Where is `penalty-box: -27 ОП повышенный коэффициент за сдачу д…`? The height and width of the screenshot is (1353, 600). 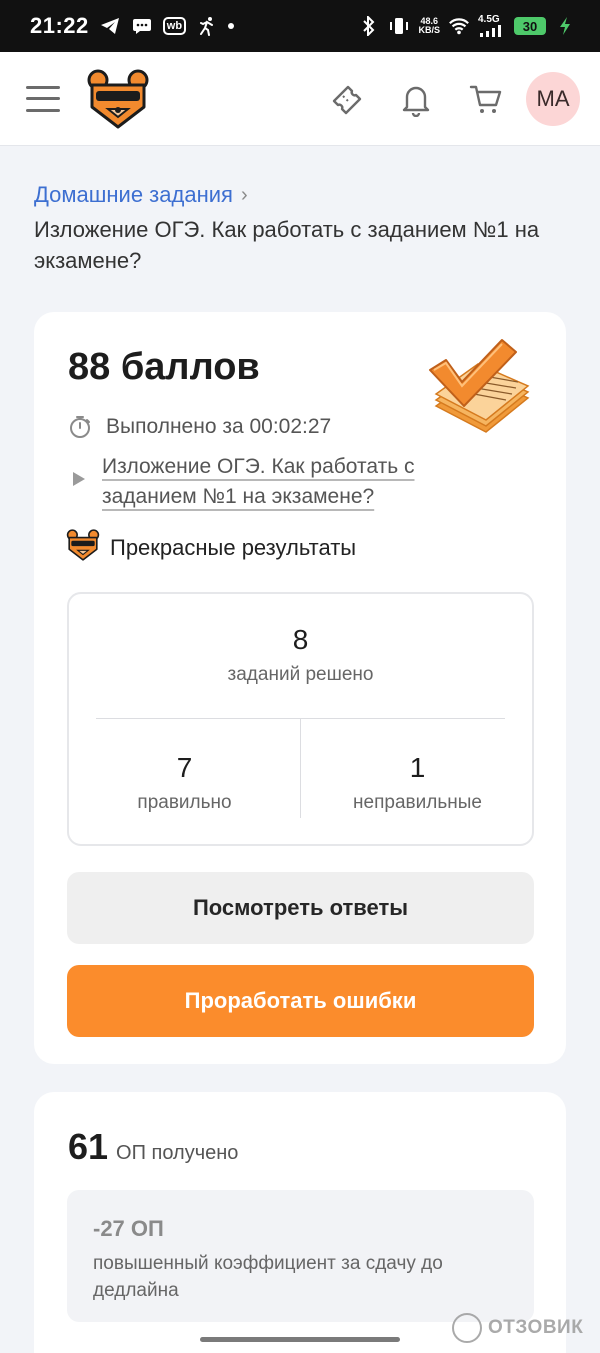
penalty-box: -27 ОП повышенный коэффициент за сдачу д… is located at coordinates (300, 1256).